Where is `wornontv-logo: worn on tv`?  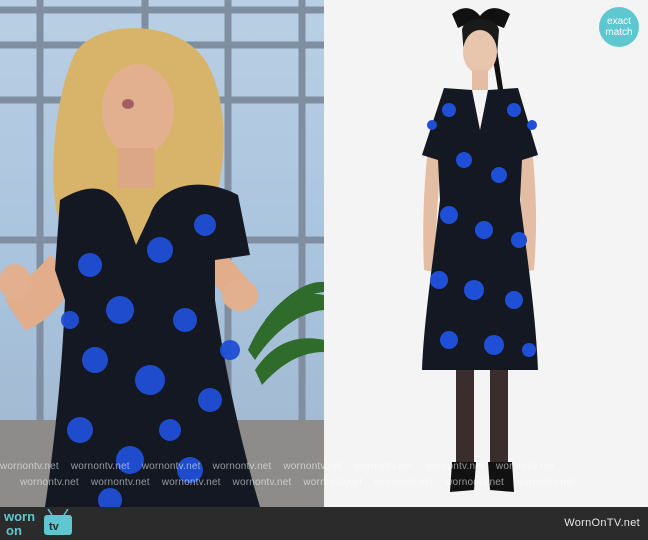 wornontv-logo: worn on tv is located at coordinates (44, 523).